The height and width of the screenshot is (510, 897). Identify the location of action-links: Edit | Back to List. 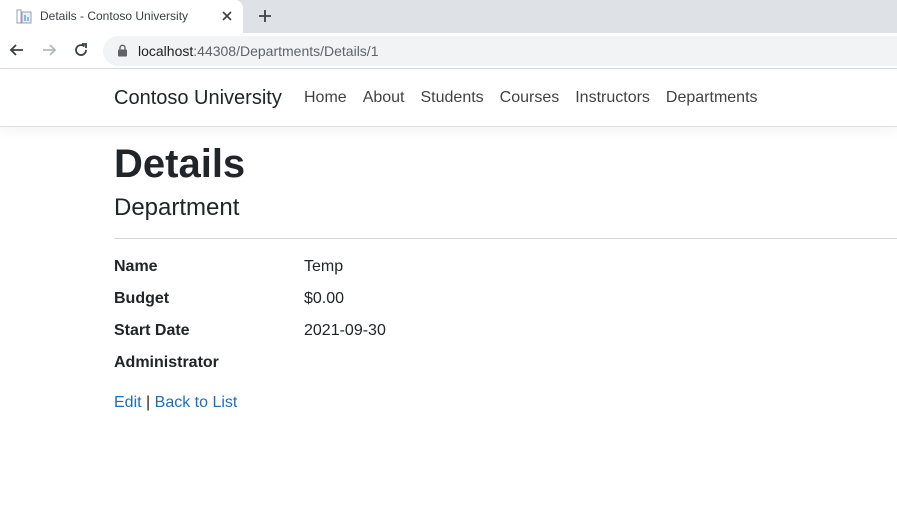
(505, 403).